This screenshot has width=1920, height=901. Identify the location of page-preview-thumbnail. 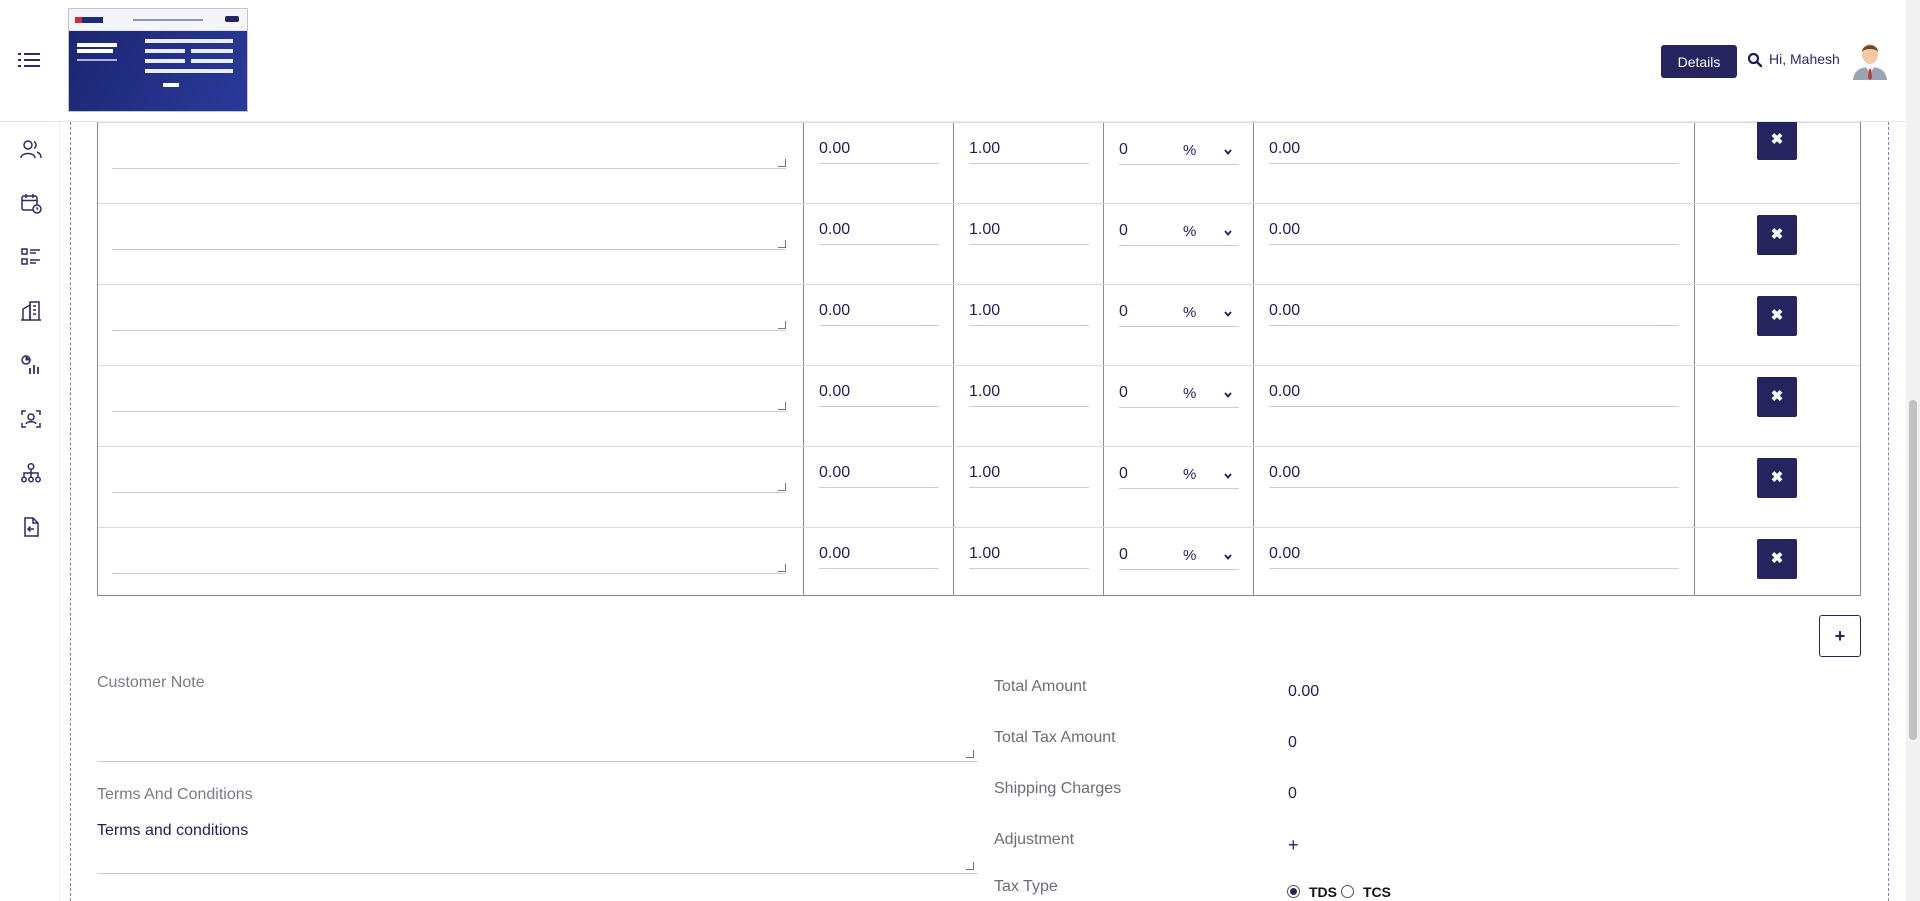
(158, 60).